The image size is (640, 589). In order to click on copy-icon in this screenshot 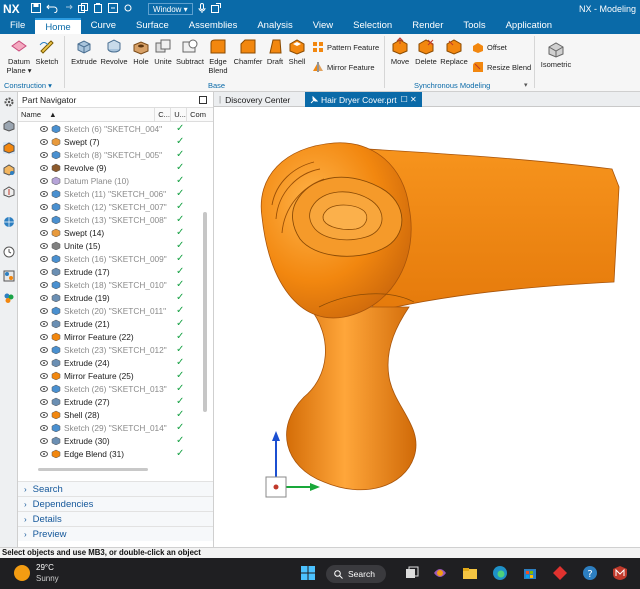, I will do `click(83, 8)`.